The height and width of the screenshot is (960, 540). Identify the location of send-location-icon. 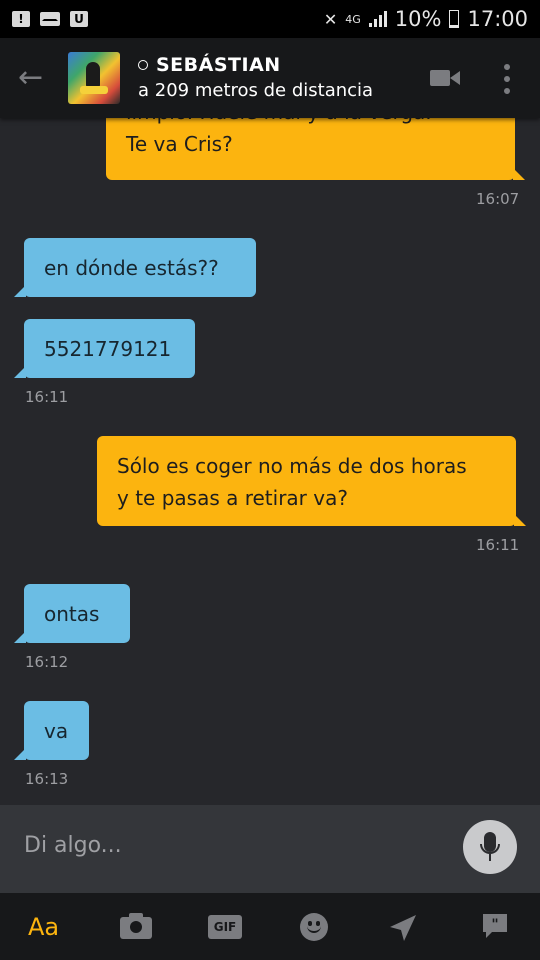
(403, 928).